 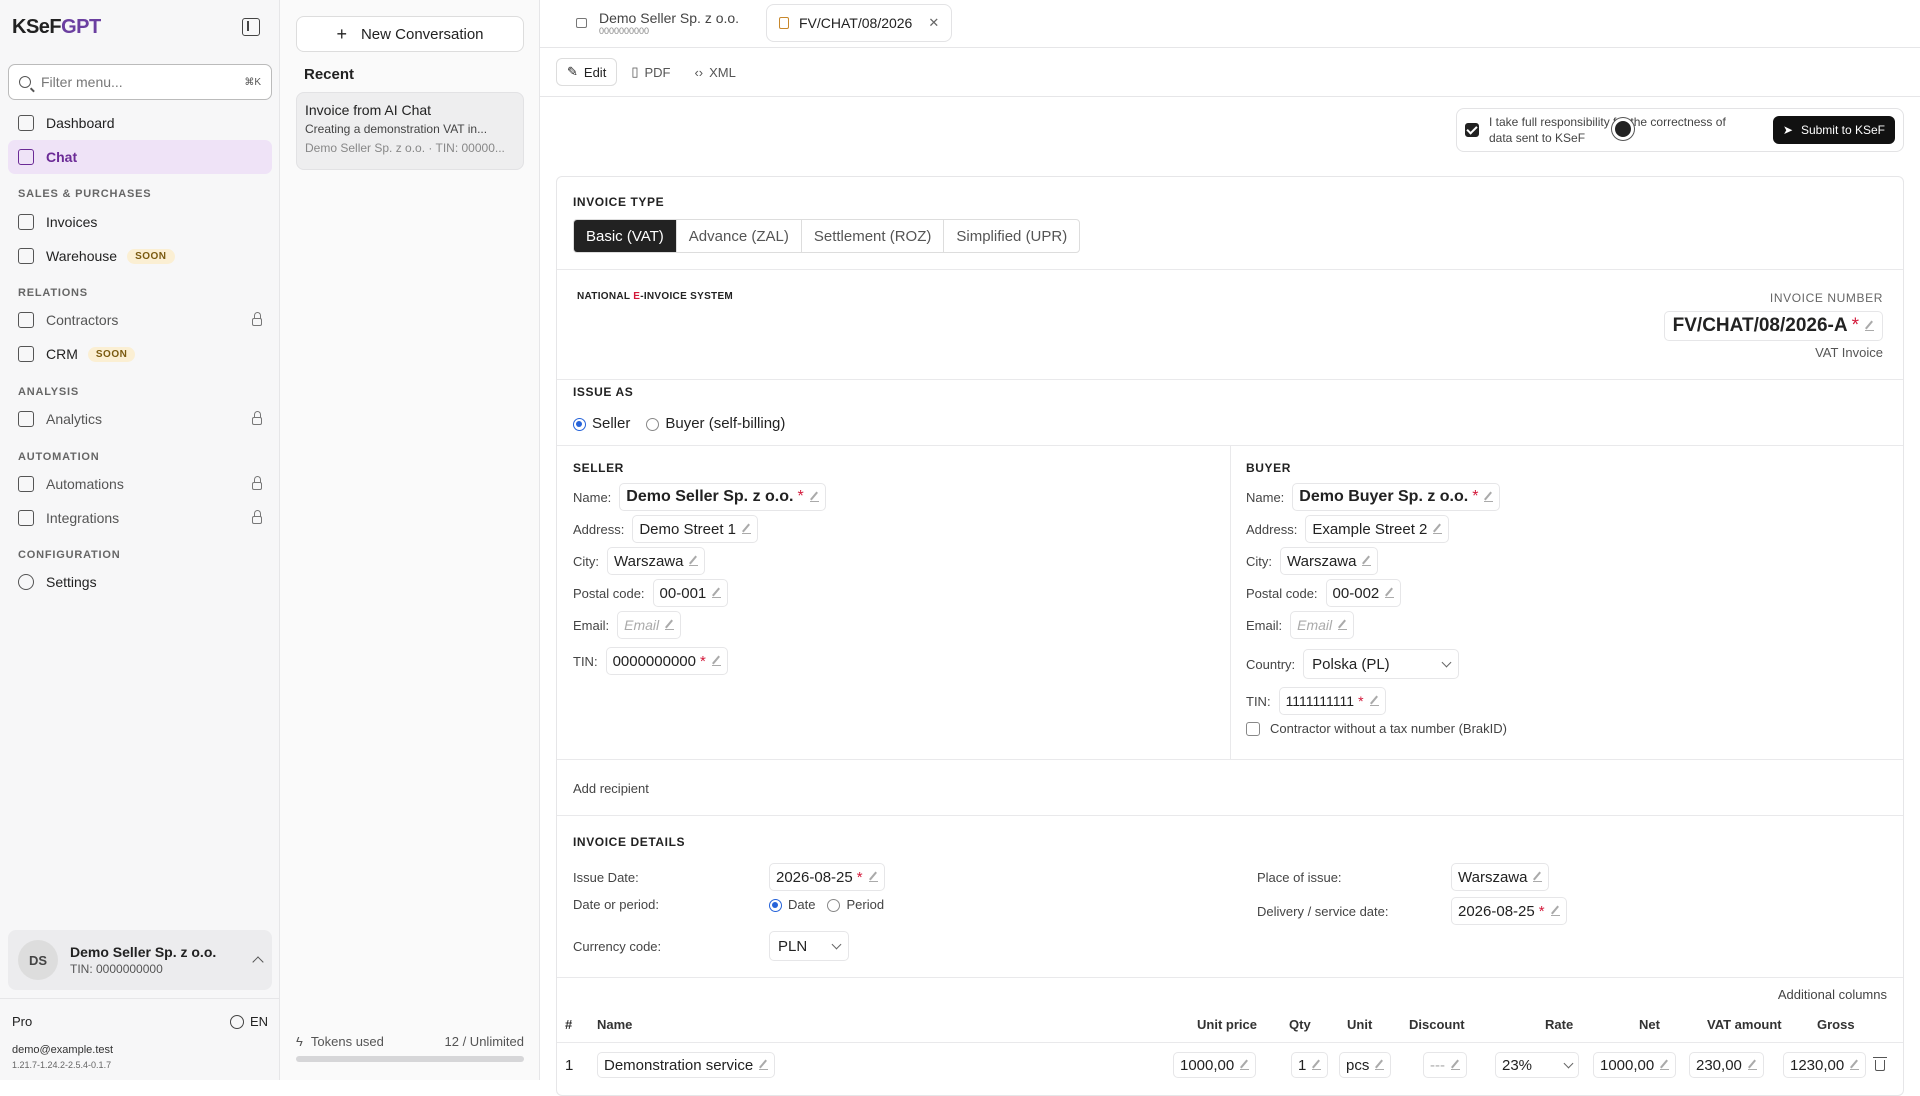 What do you see at coordinates (1445, 1065) in the screenshot?
I see `row-discount-cell: ---` at bounding box center [1445, 1065].